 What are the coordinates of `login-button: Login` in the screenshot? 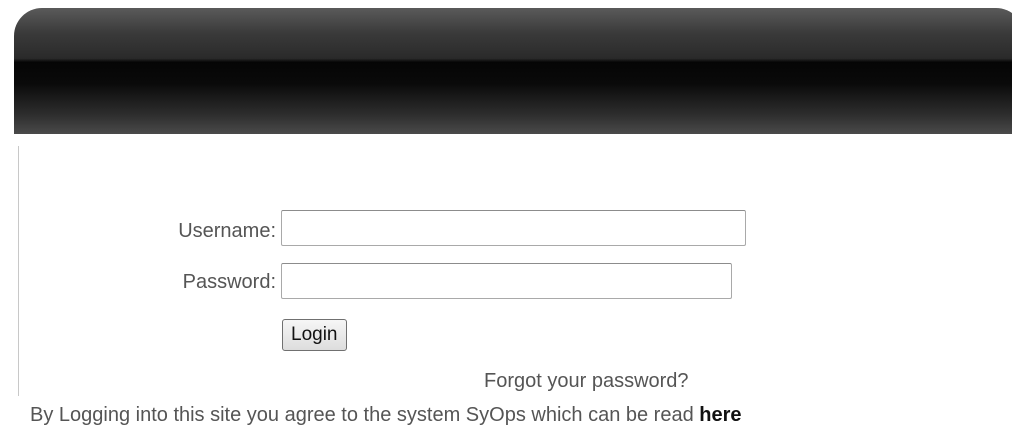 It's located at (314, 335).